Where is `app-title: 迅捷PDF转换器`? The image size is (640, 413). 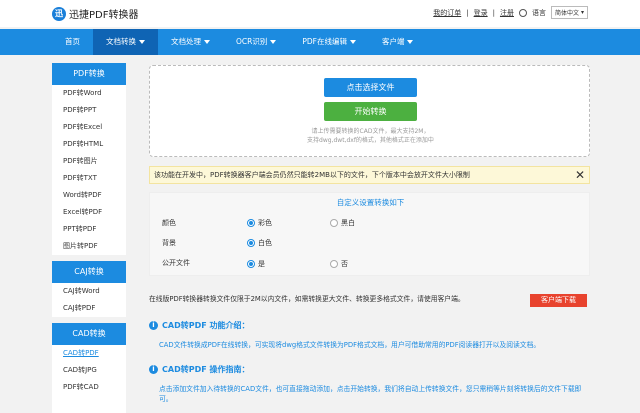 app-title: 迅捷PDF转换器 is located at coordinates (104, 15).